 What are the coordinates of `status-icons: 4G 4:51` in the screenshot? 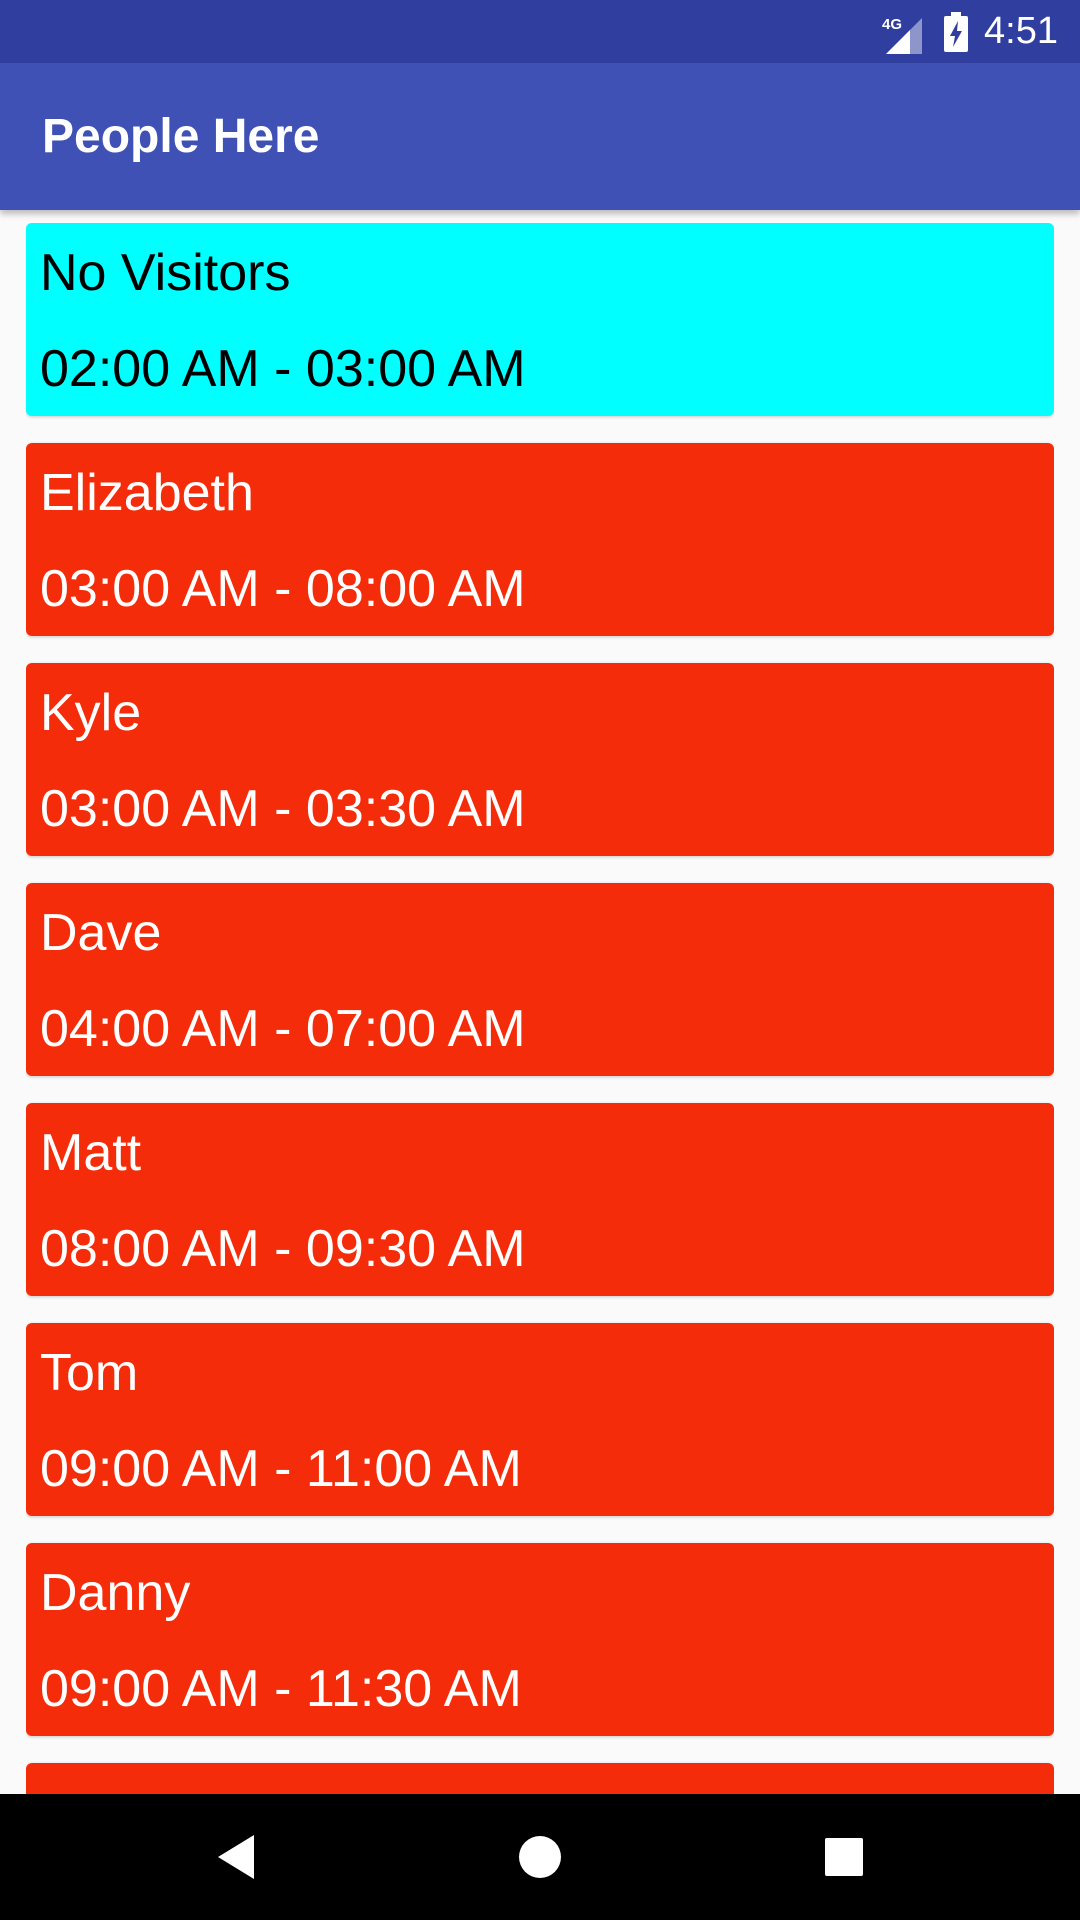 It's located at (970, 31).